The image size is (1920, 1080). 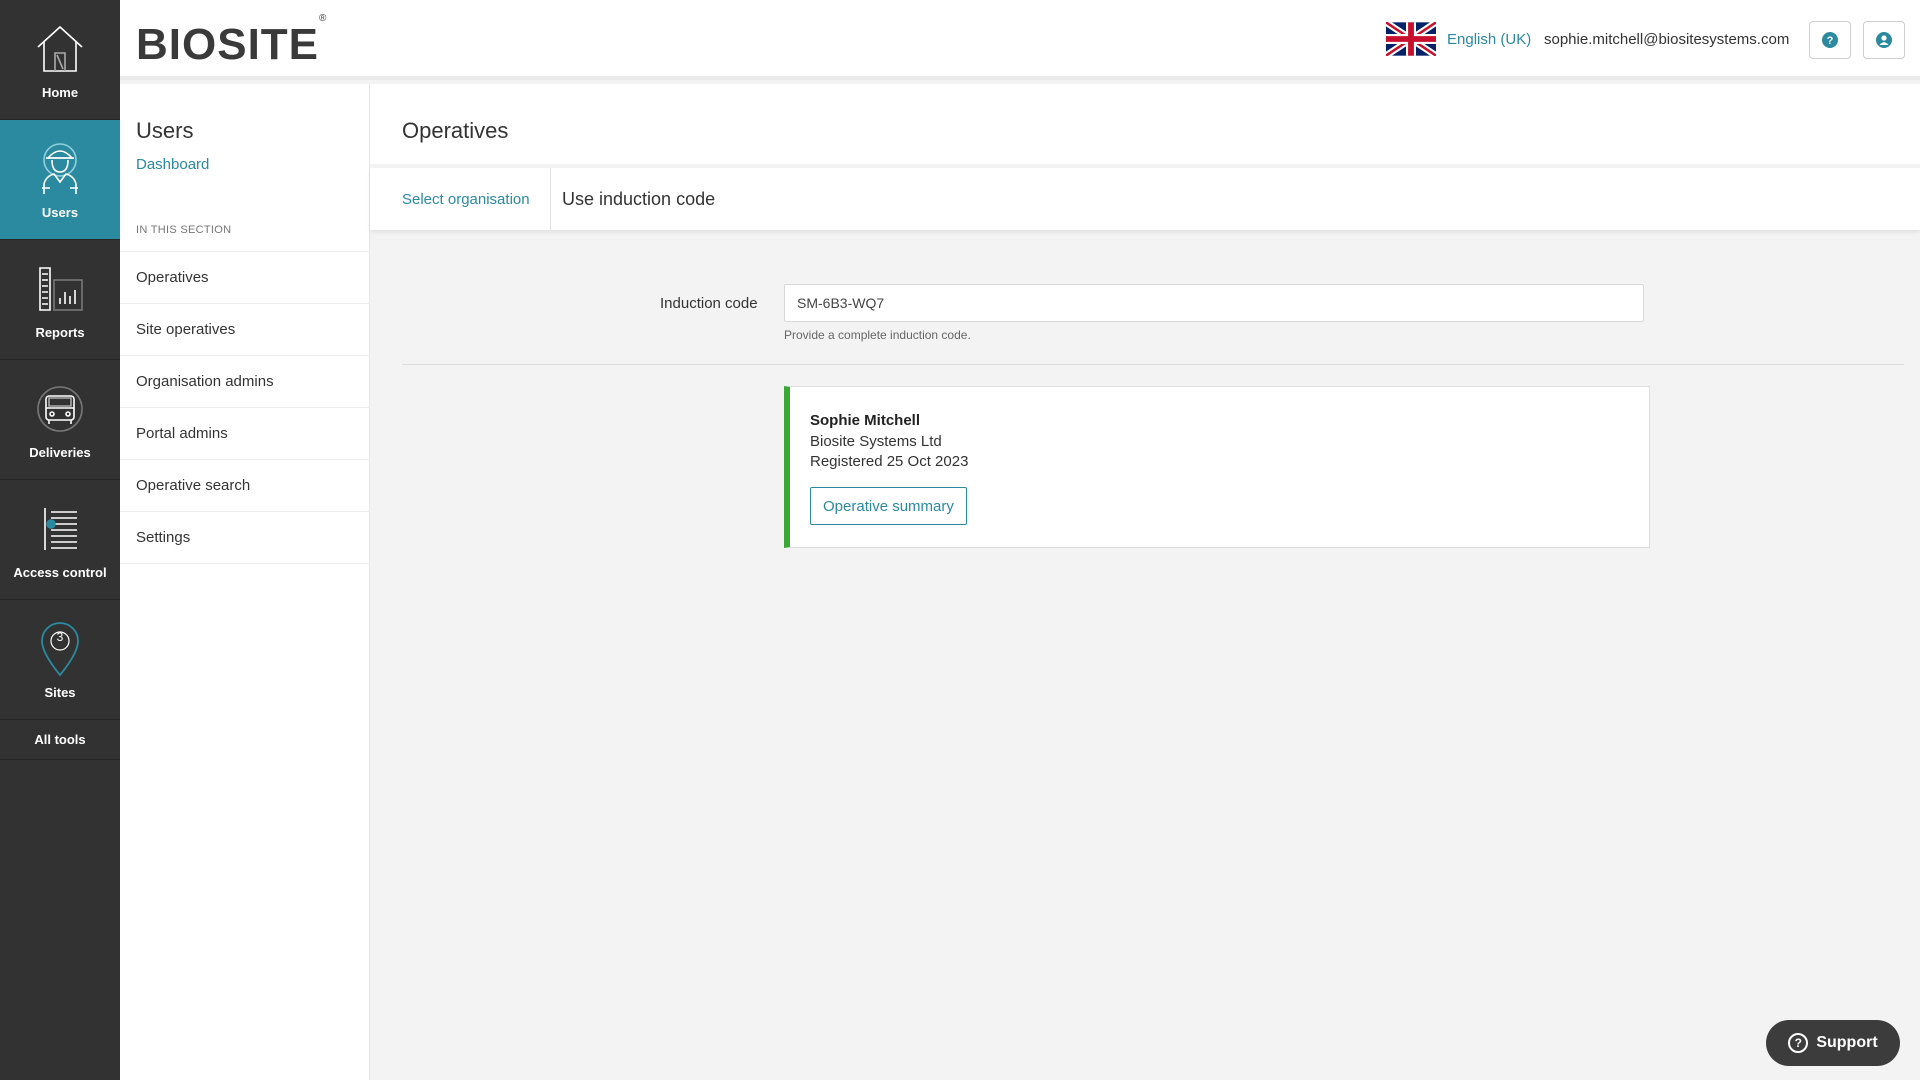 I want to click on worker-icon, so click(x=60, y=169).